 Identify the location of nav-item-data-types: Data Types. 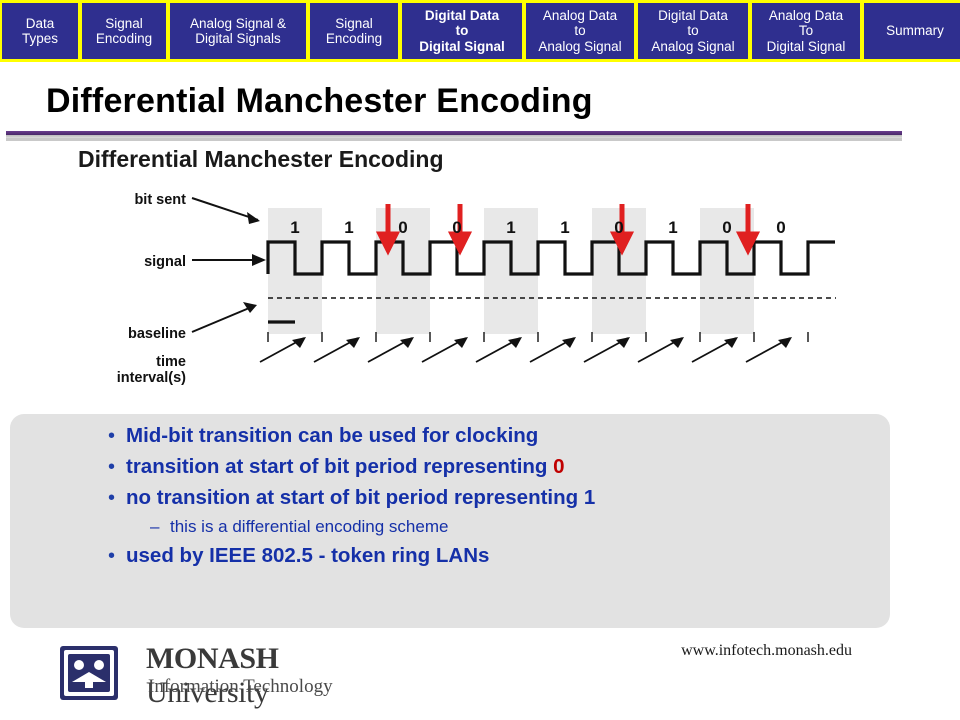
(40, 31).